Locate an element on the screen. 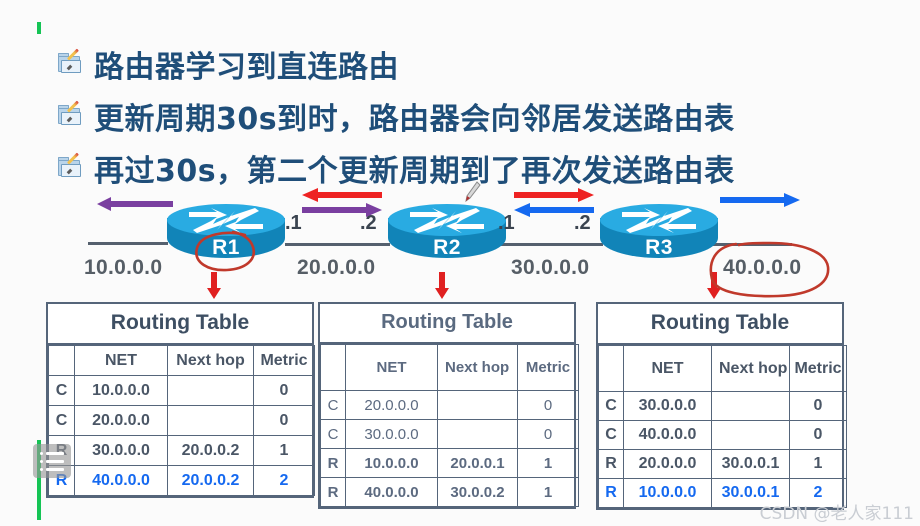 Image resolution: width=920 pixels, height=526 pixels. list-menu-icon is located at coordinates (52, 461).